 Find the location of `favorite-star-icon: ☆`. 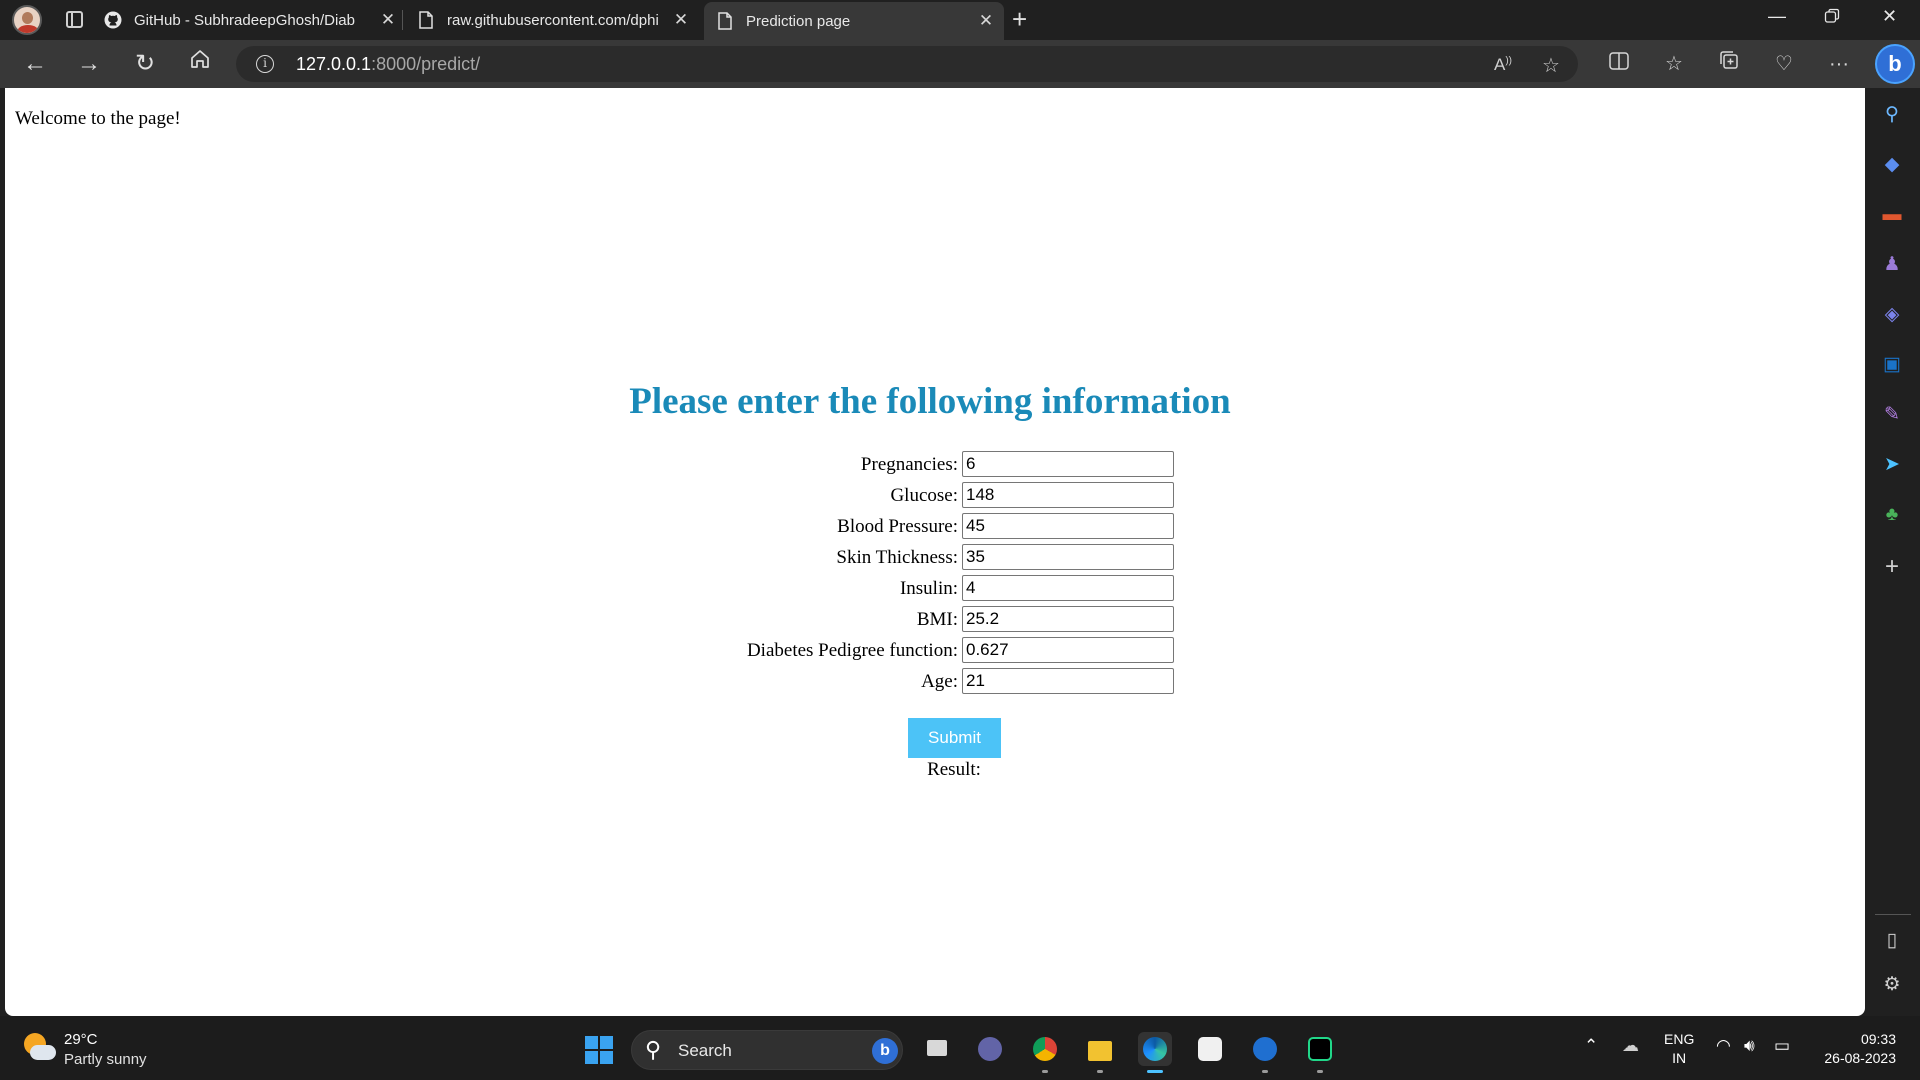

favorite-star-icon: ☆ is located at coordinates (1551, 65).